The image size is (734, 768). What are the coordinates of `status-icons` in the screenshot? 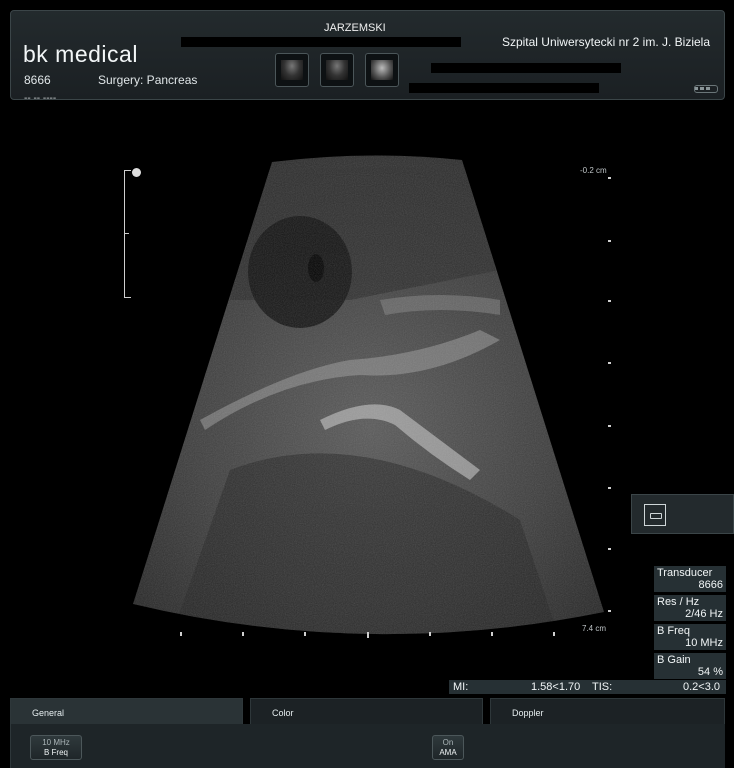 It's located at (706, 85).